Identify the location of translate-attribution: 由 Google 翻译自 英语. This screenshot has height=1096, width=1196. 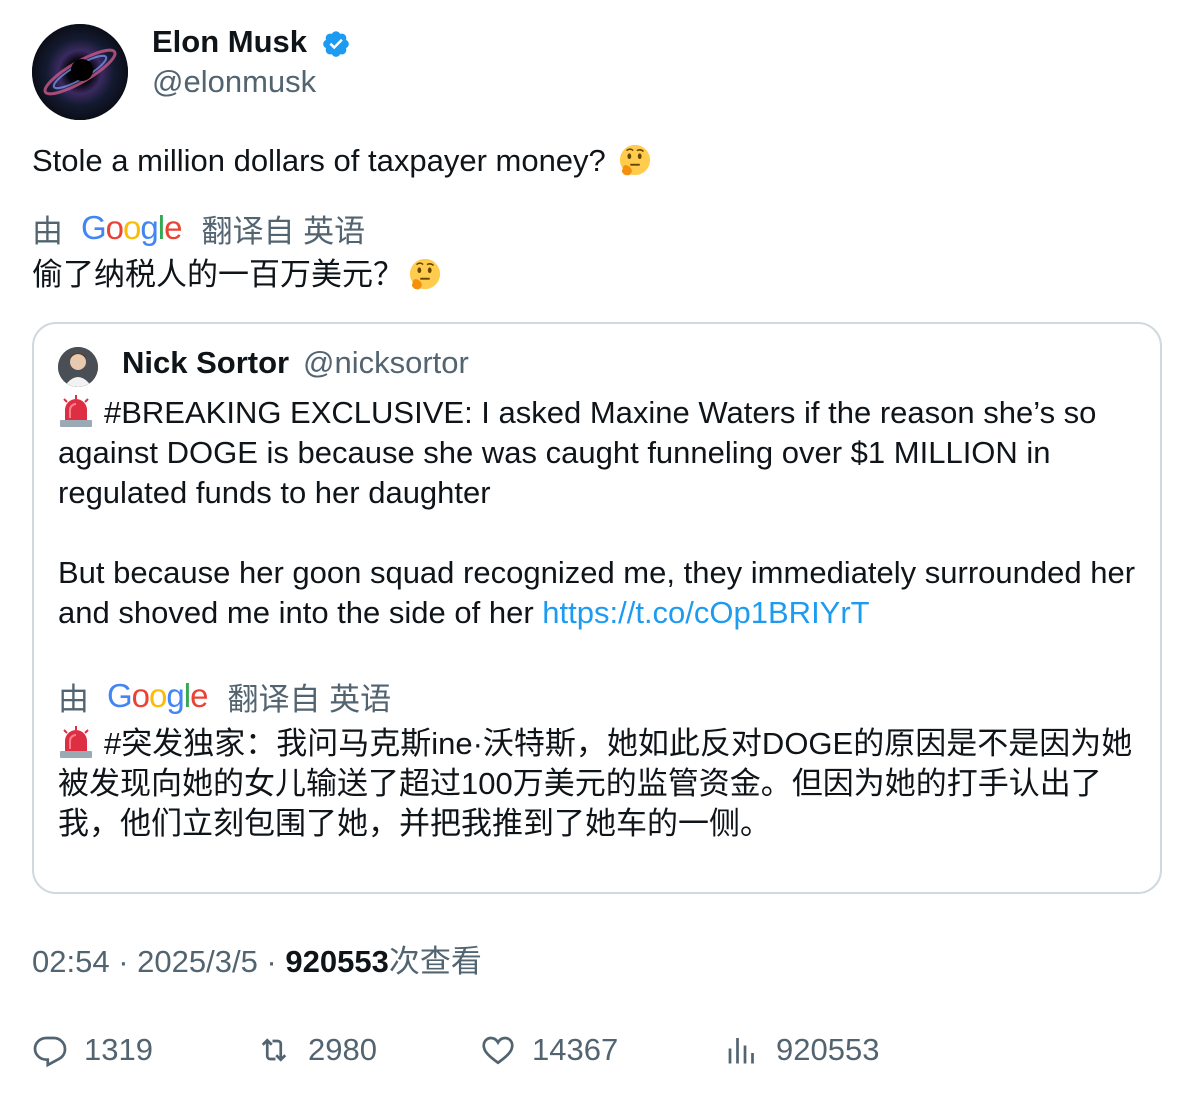
(198, 228).